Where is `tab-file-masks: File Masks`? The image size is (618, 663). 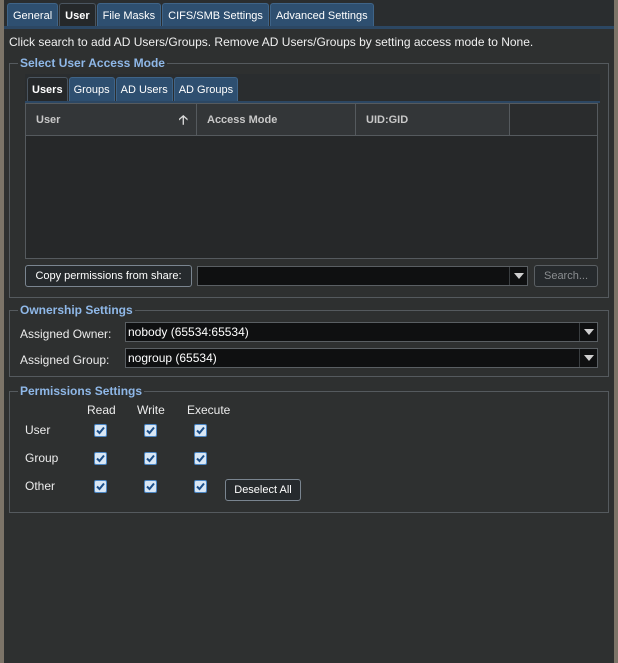 tab-file-masks: File Masks is located at coordinates (129, 14).